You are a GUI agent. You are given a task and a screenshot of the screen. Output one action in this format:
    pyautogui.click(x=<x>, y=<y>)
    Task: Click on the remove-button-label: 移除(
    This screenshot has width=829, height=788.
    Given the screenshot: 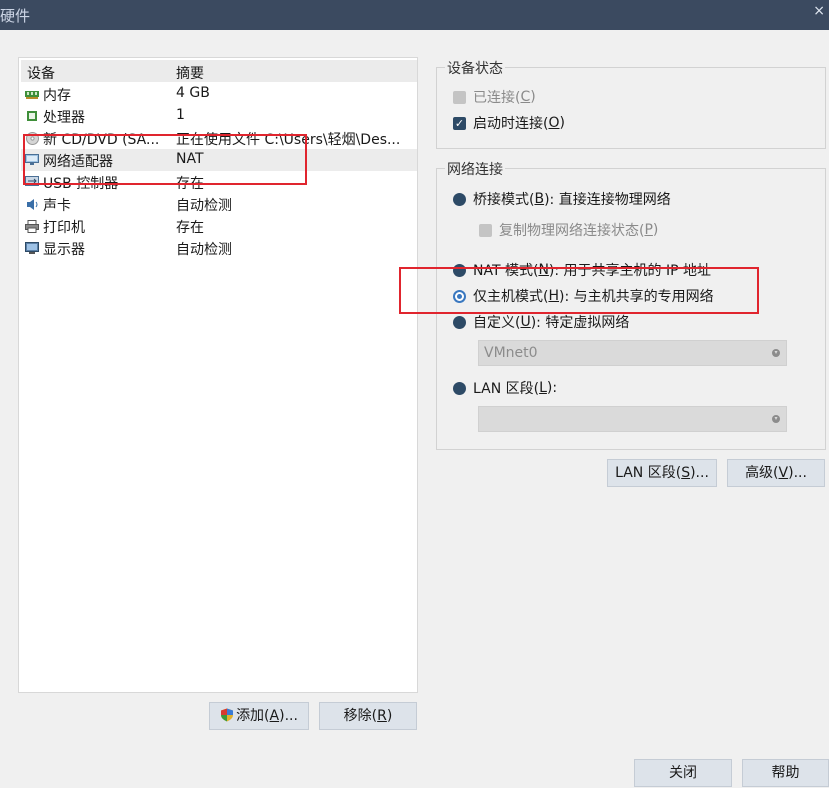 What is the action you would take?
    pyautogui.click(x=360, y=716)
    